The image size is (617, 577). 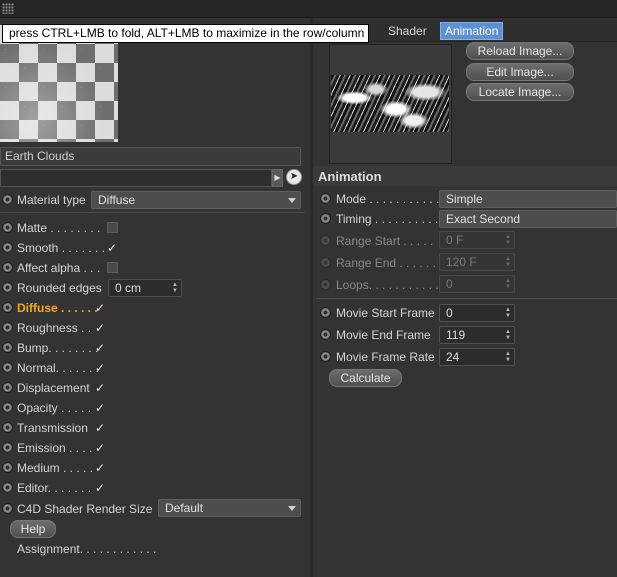 I want to click on affect-alpha-keyframe-icon, so click(x=7, y=267).